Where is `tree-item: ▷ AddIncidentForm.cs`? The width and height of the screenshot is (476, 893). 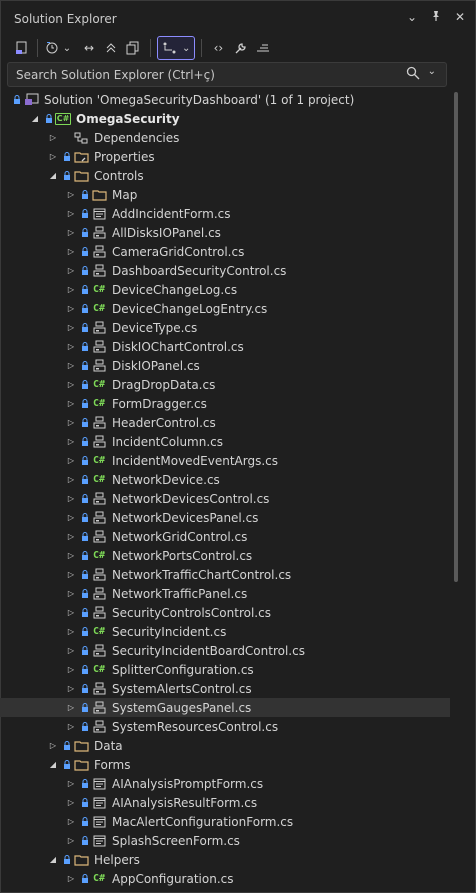
tree-item: ▷ AddIncidentForm.cs is located at coordinates (225, 213).